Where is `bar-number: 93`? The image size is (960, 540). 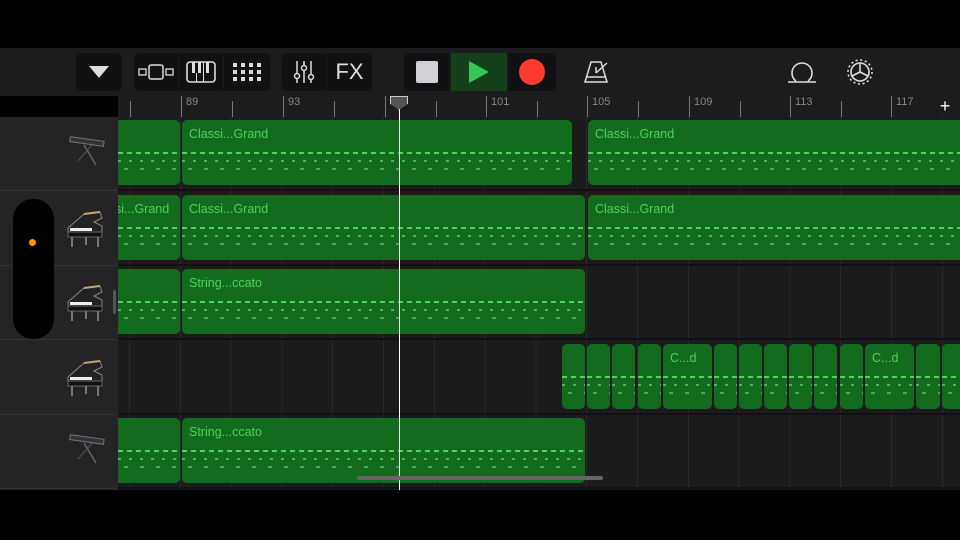
bar-number: 93 is located at coordinates (294, 102).